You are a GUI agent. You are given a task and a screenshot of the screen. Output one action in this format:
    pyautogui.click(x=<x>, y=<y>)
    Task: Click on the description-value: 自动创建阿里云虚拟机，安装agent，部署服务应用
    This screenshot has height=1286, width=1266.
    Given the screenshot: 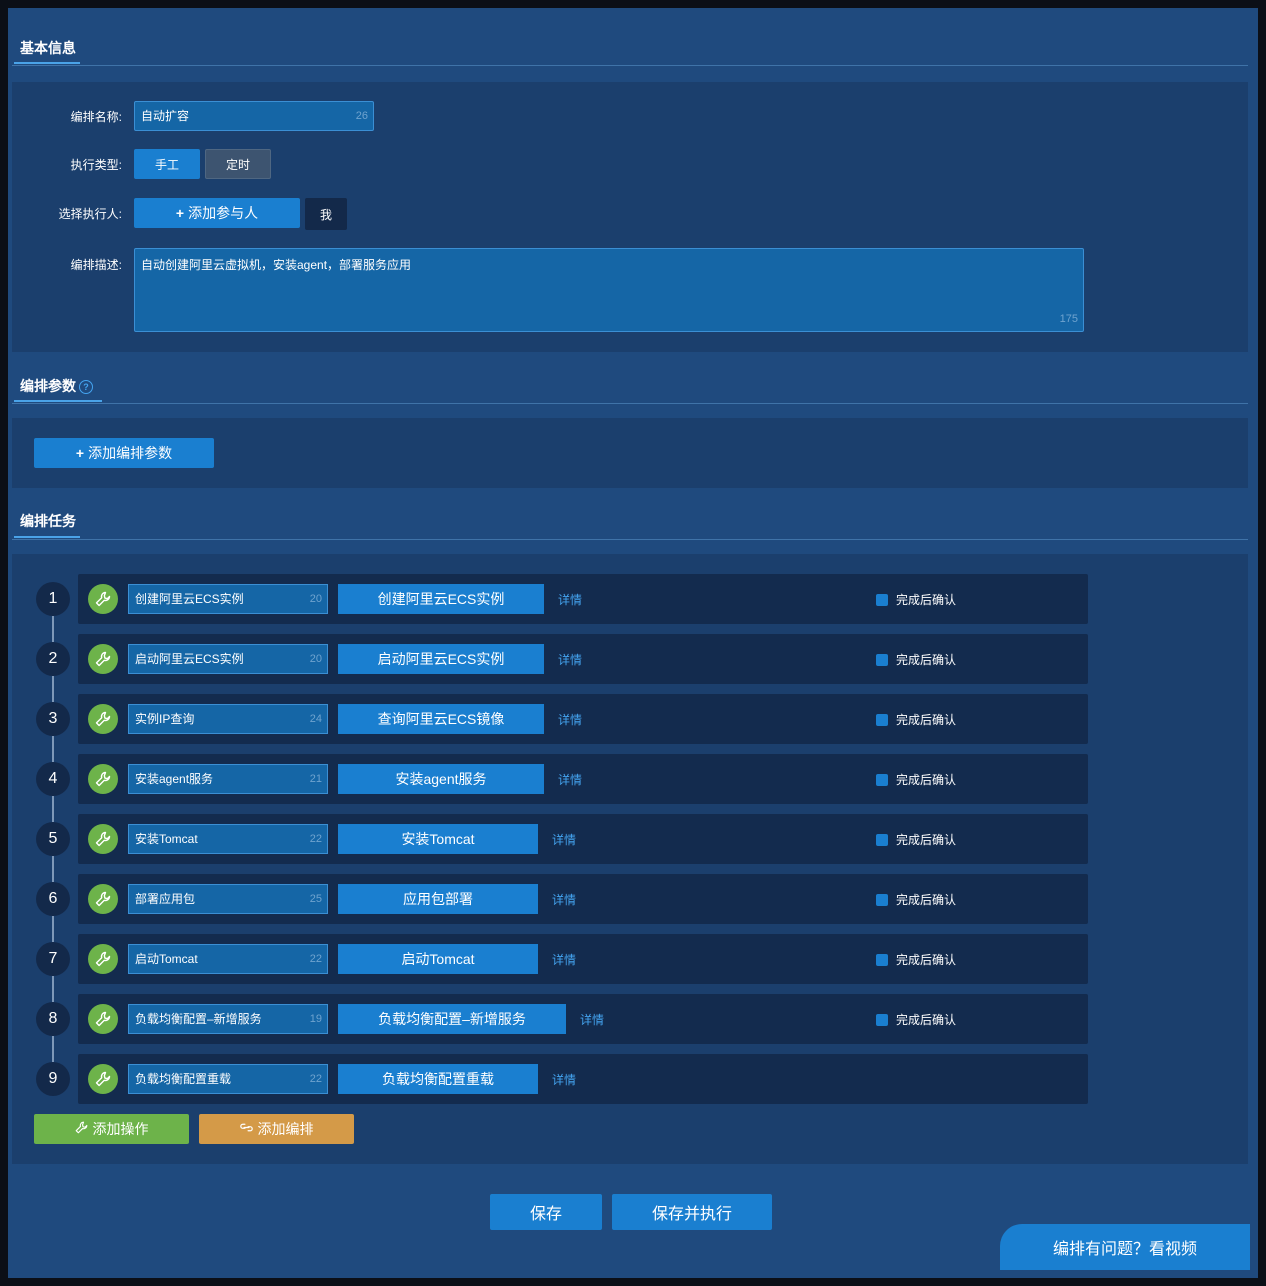 What is the action you would take?
    pyautogui.click(x=276, y=265)
    